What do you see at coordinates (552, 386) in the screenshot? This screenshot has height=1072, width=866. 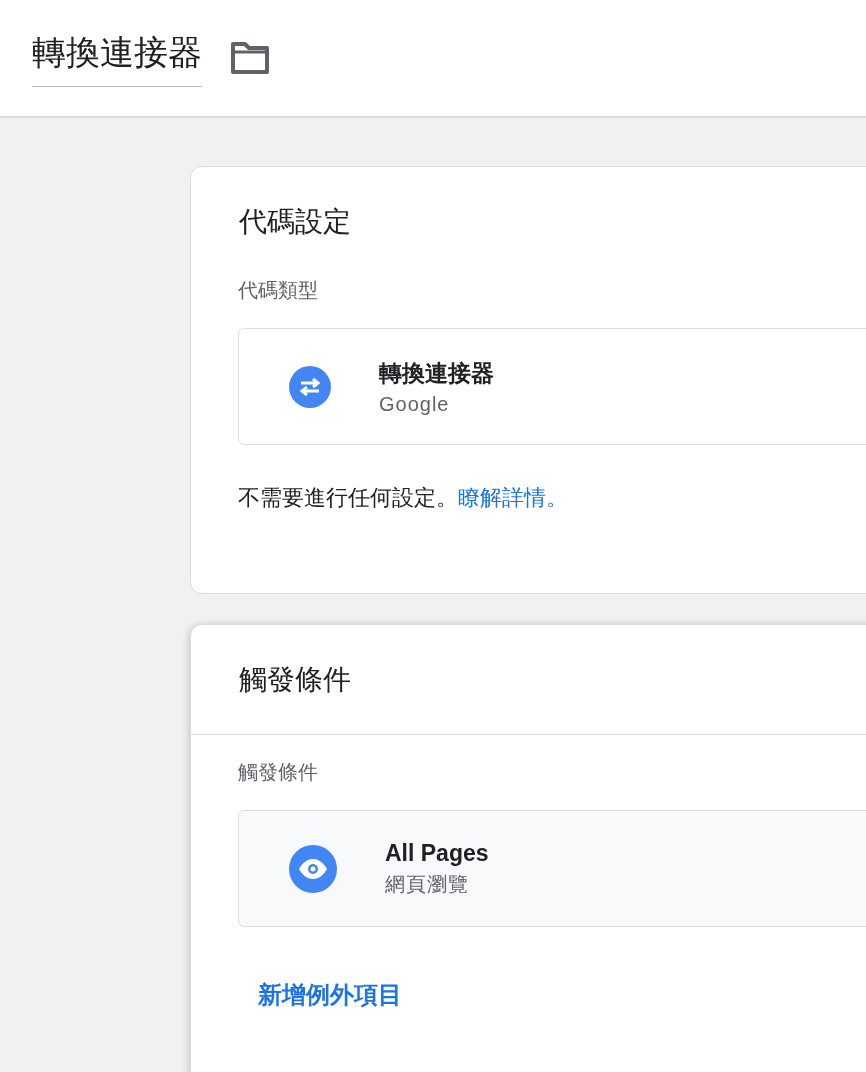 I see `tag-type-box: 轉換連接器 Google` at bounding box center [552, 386].